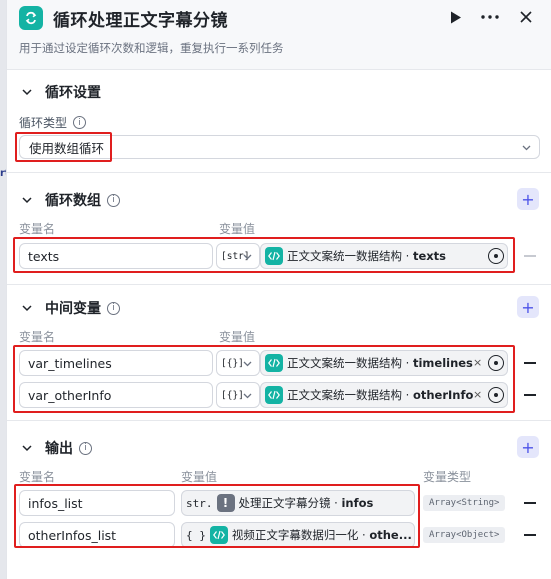 The width and height of the screenshot is (551, 579). What do you see at coordinates (284, 503) in the screenshot?
I see `reference-source: 处理正文字幕分镜` at bounding box center [284, 503].